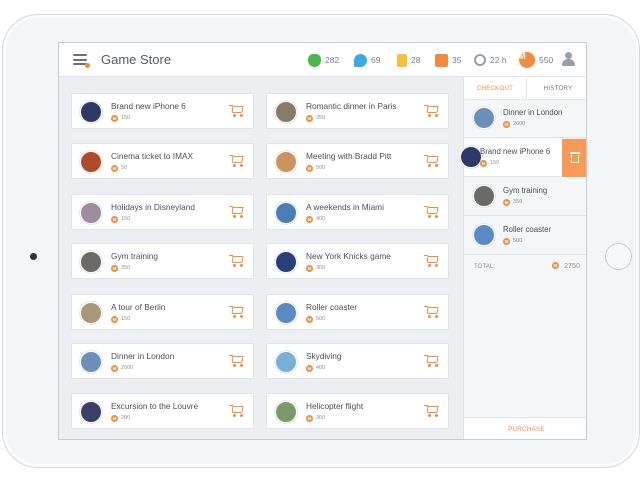  I want to click on purchase-button: PURCHASE, so click(525, 428).